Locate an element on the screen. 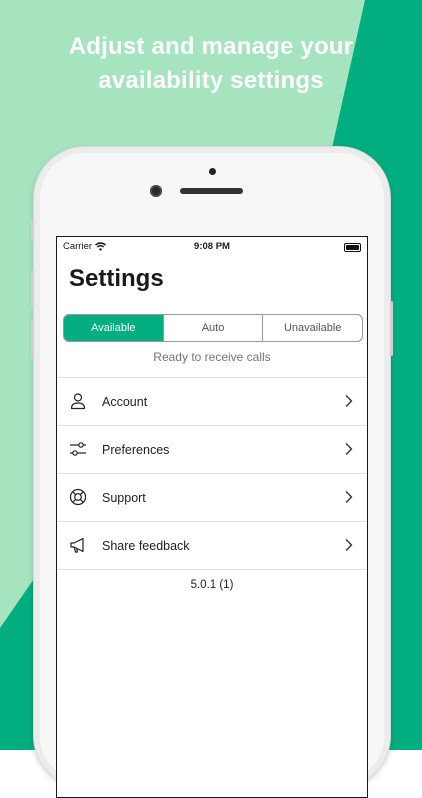  menu-item-support: Support is located at coordinates (212, 498).